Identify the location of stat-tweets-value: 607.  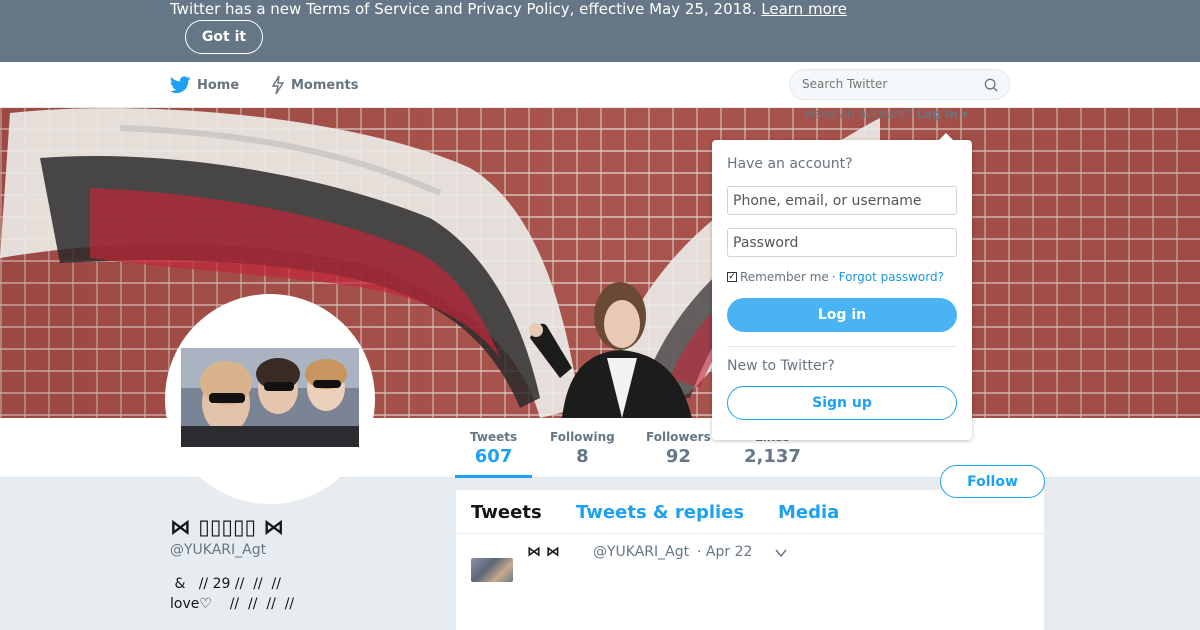
(493, 456).